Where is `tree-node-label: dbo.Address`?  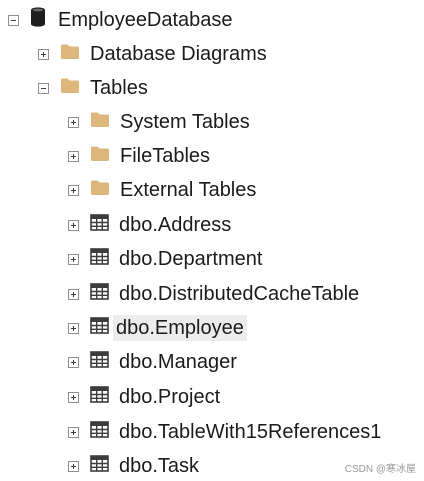
tree-node-label: dbo.Address is located at coordinates (175, 225).